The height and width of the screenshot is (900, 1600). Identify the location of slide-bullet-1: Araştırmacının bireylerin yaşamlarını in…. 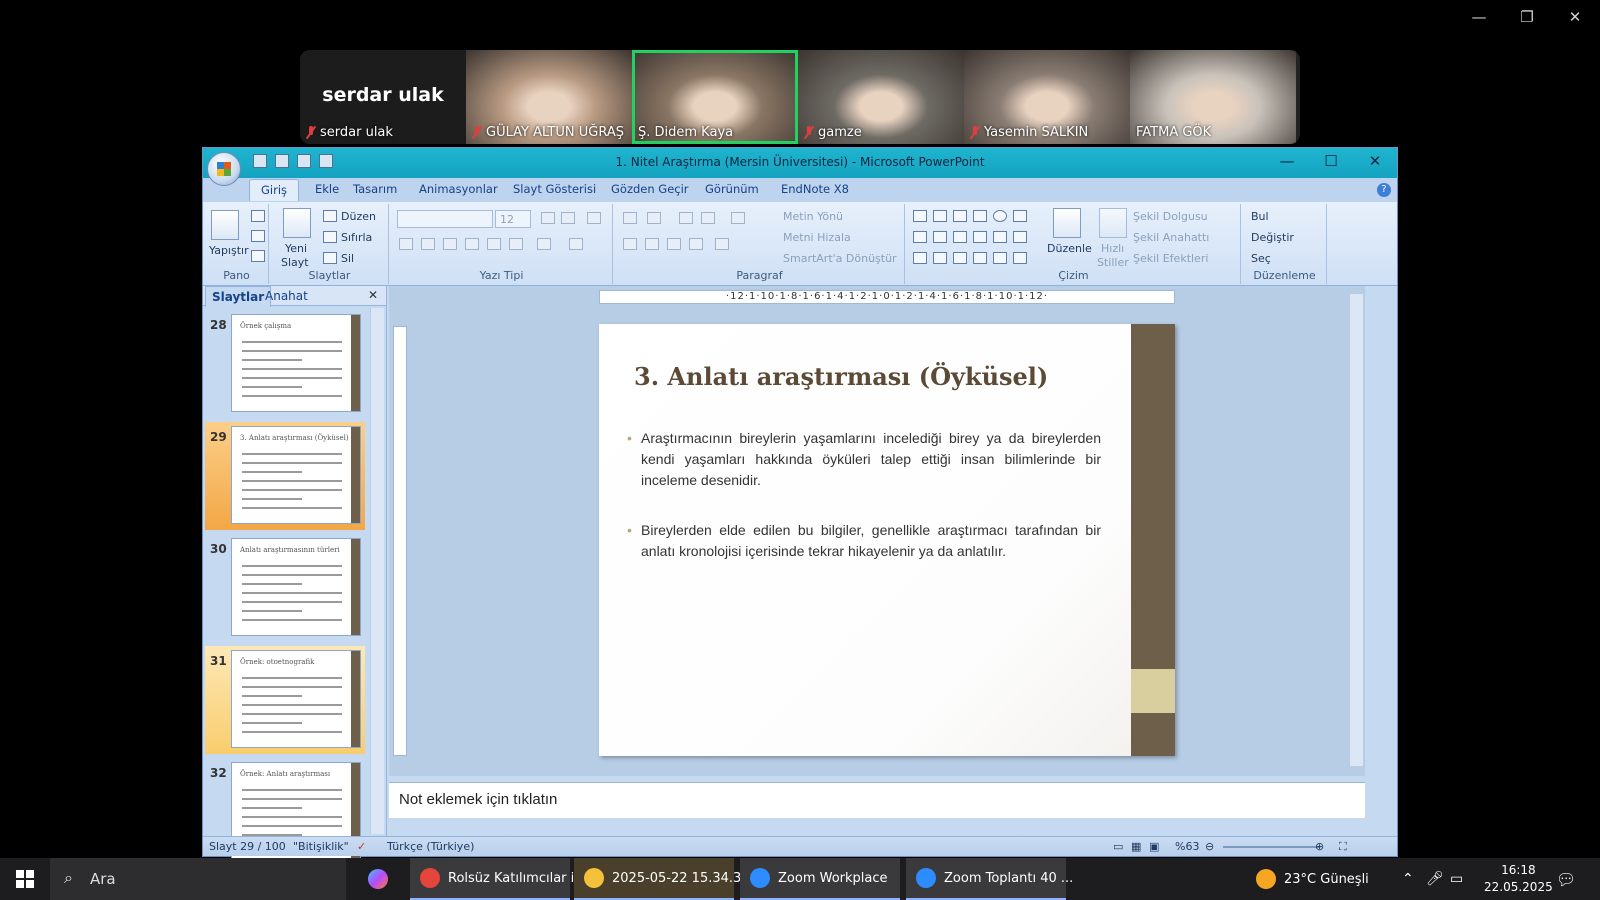
(864, 459).